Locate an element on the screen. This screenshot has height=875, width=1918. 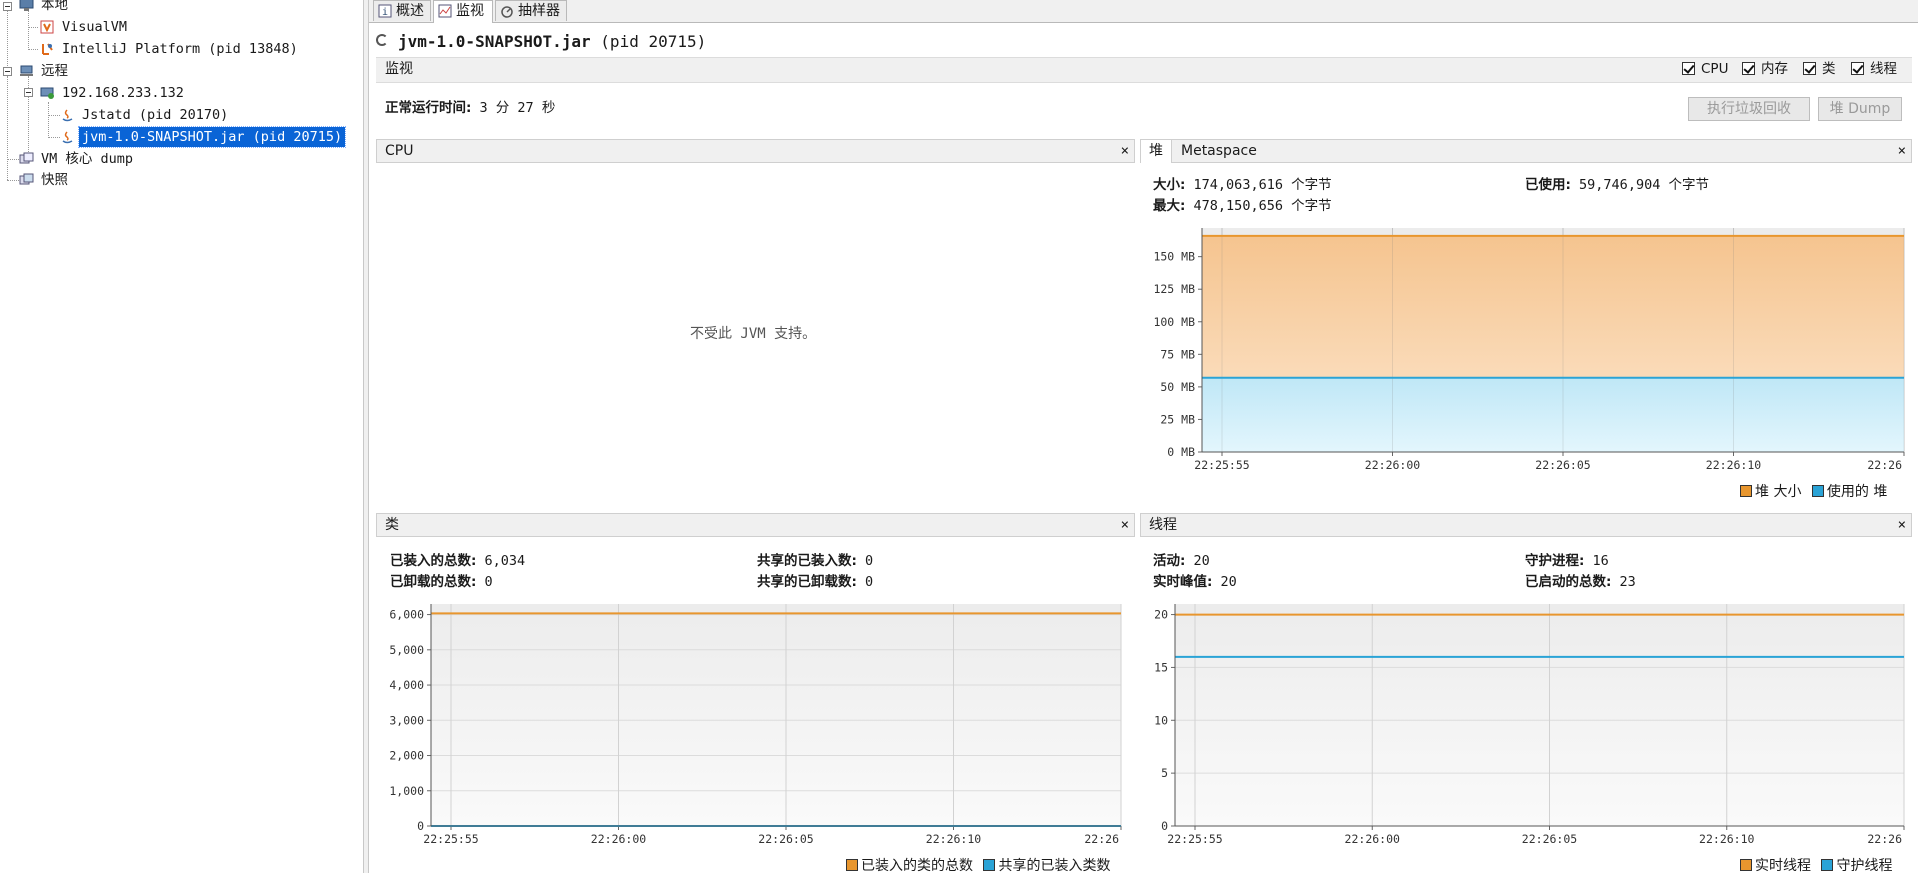
tree-node-label: 远程 is located at coordinates (54, 71).